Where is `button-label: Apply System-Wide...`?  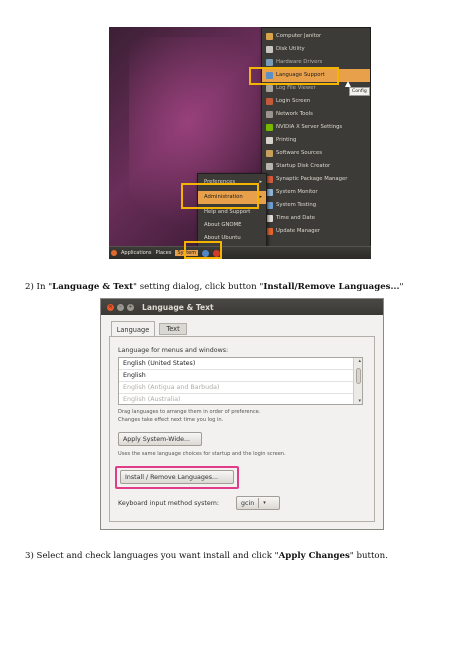
button-label: Apply System-Wide... is located at coordinates (156, 439).